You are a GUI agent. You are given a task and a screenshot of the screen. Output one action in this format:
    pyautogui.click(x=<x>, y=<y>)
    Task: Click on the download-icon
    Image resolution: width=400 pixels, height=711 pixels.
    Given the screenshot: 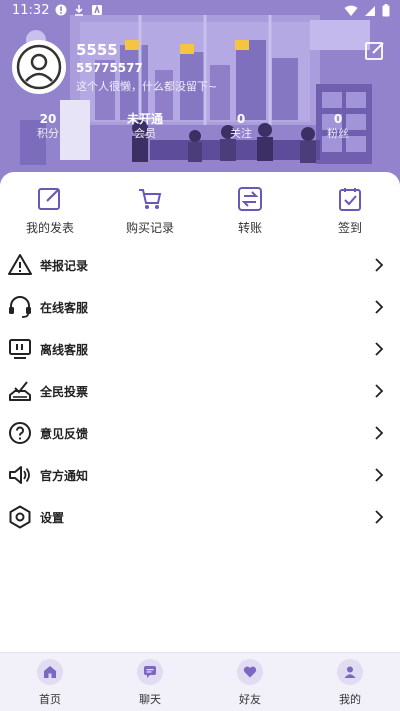 What is the action you would take?
    pyautogui.click(x=79, y=10)
    